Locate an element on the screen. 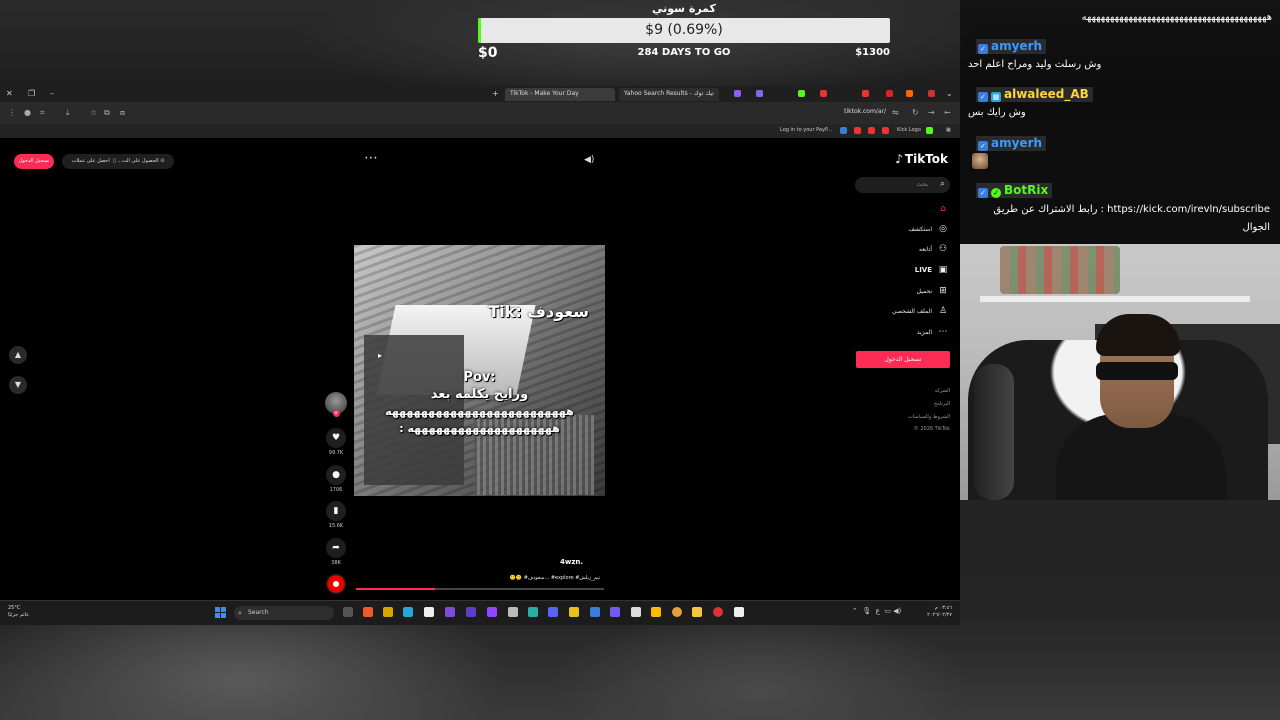 Image resolution: width=1280 pixels, height=720 pixels. new-tab-icon: + is located at coordinates (495, 93).